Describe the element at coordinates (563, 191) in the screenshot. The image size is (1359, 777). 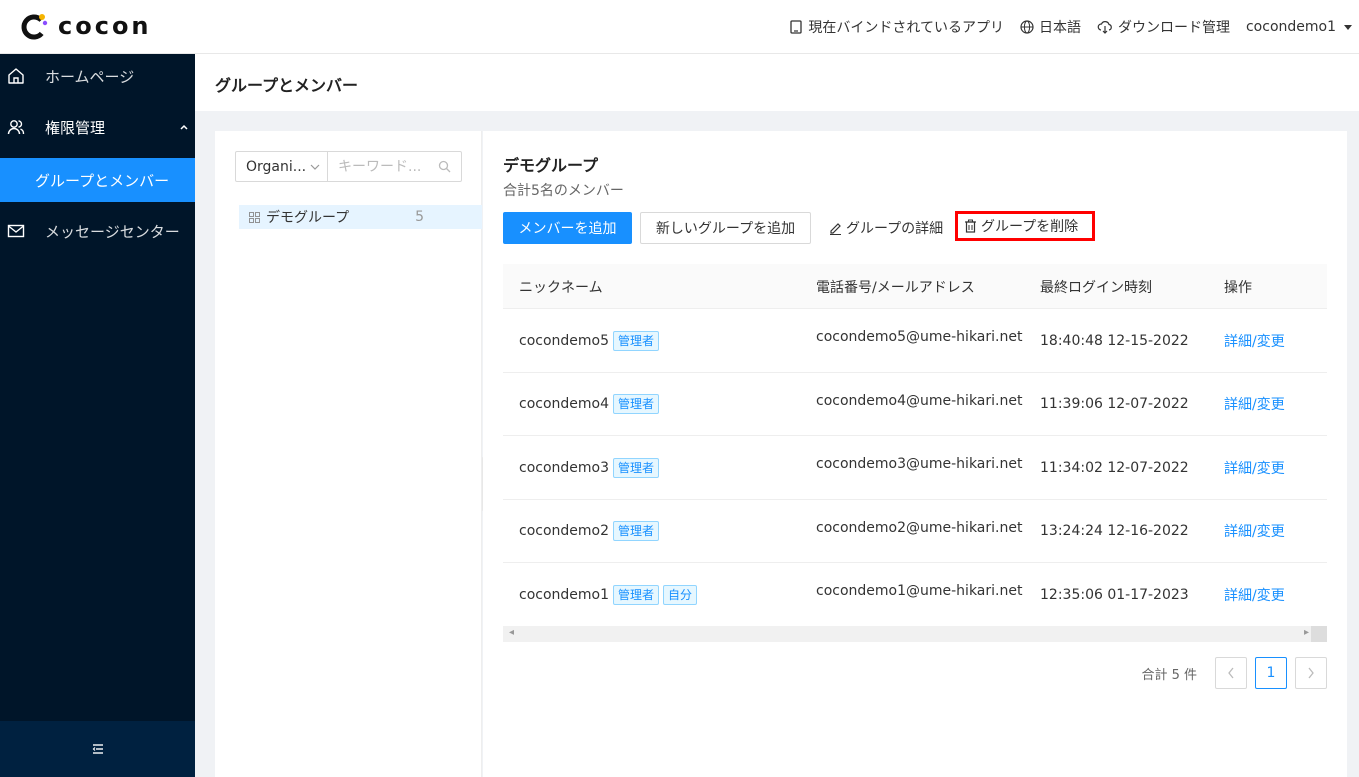
I see `member-count: 合計5名のメンバー` at that location.